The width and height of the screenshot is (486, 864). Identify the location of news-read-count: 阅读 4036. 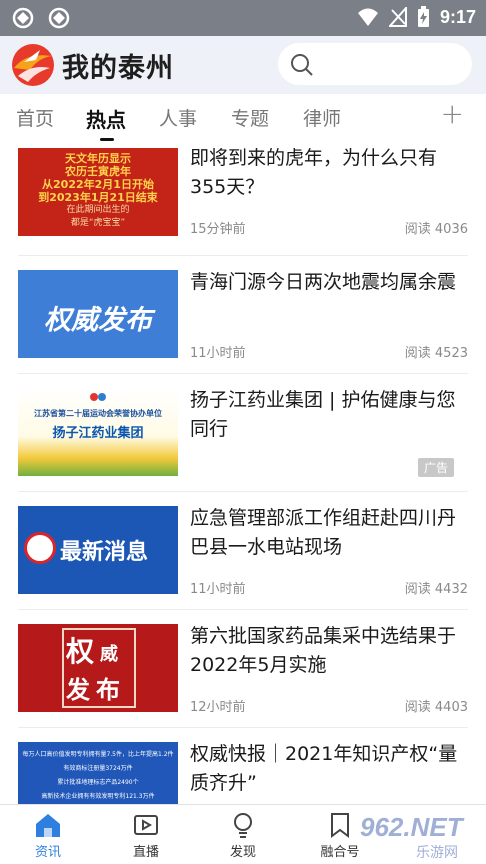
(436, 229).